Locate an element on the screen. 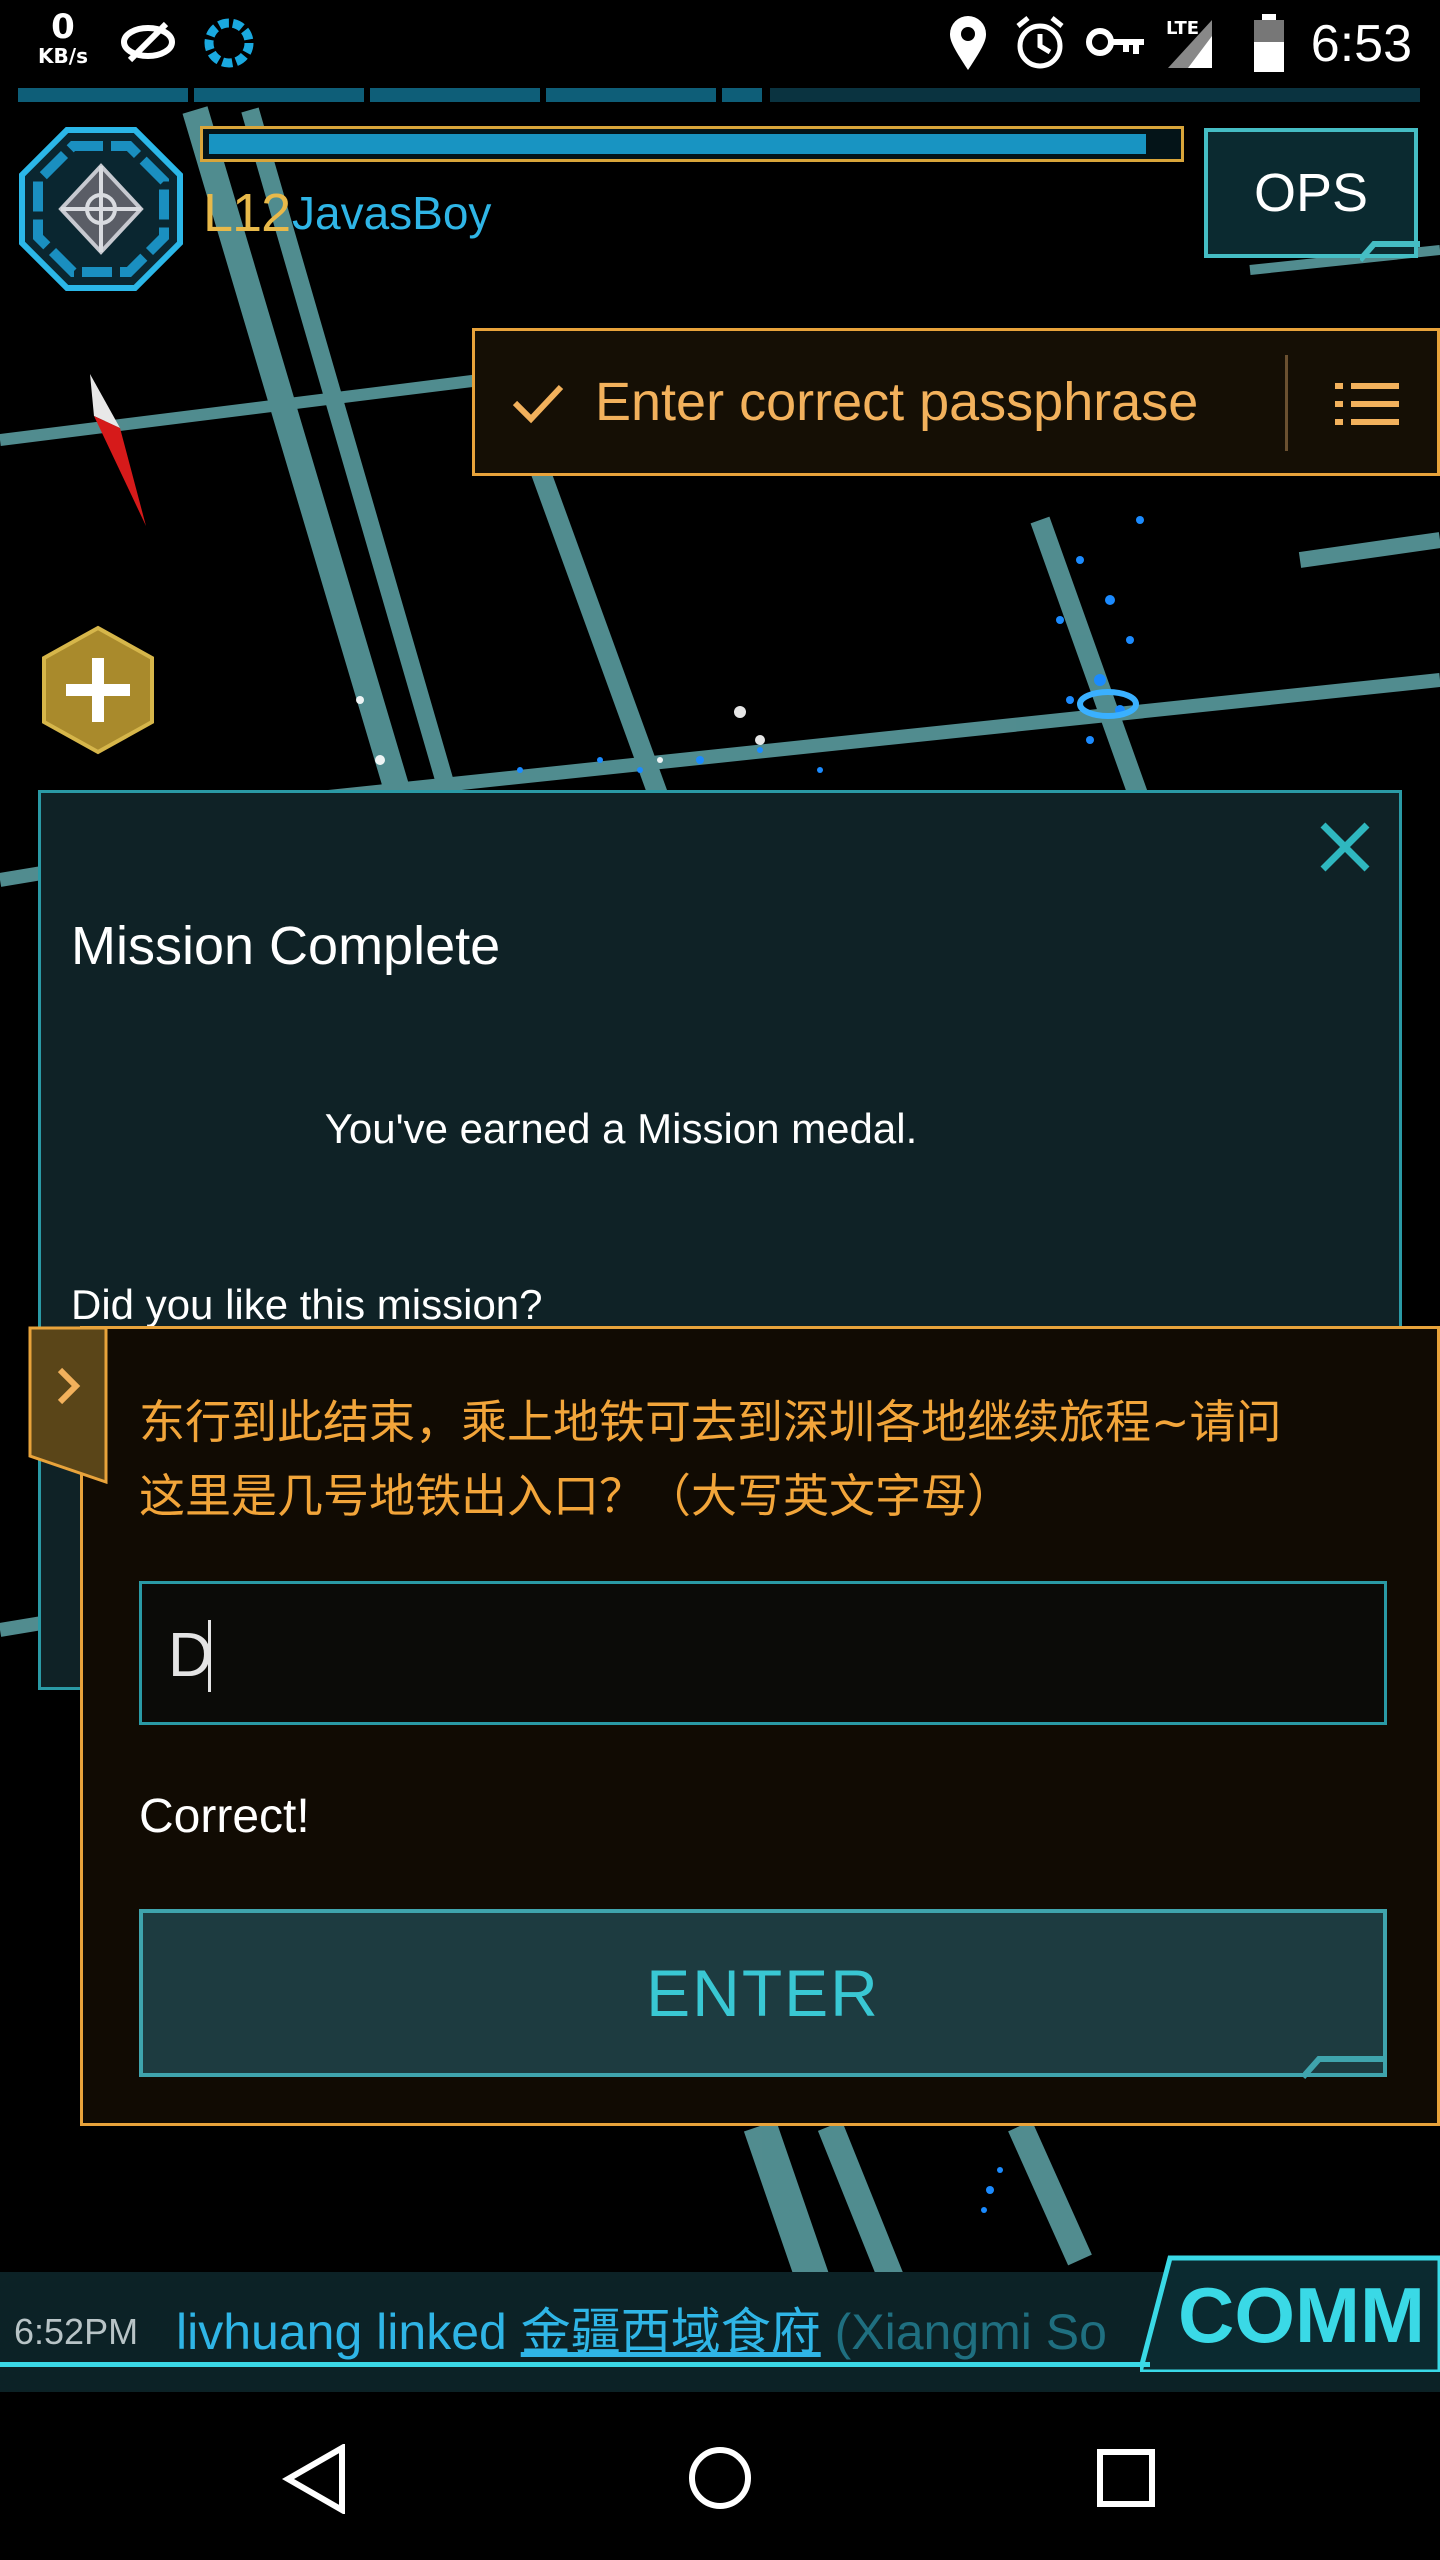  network-speed-value: 0 is located at coordinates (63, 27).